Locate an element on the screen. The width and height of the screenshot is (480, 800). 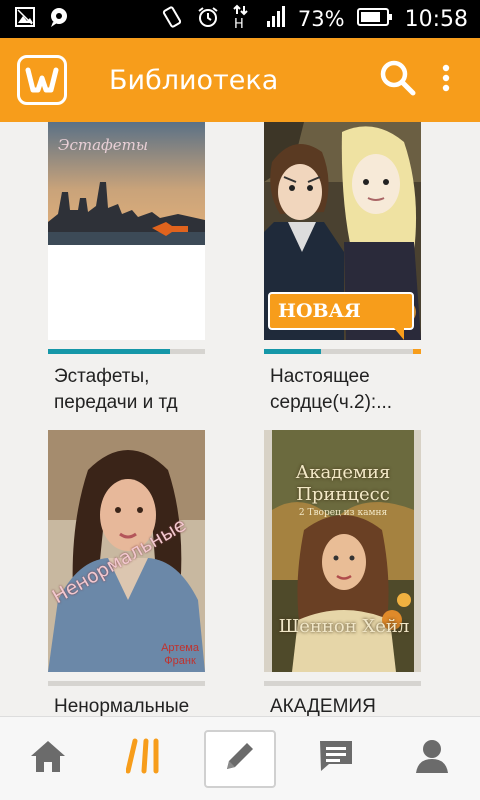
book-title-line: АКАДЕМИЯ is located at coordinates (323, 706).